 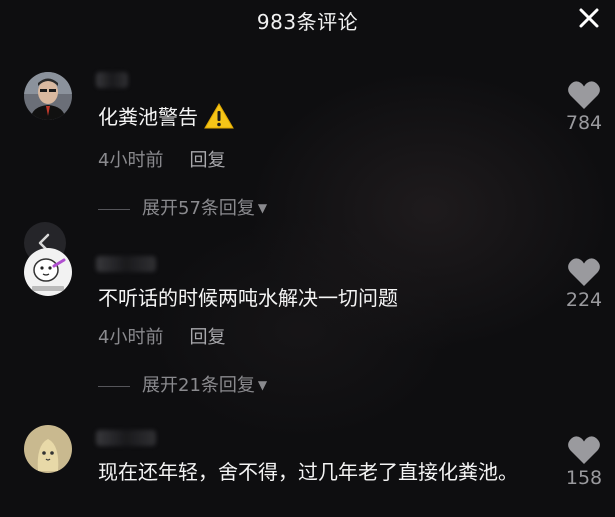 I want to click on avatar, so click(x=48, y=449).